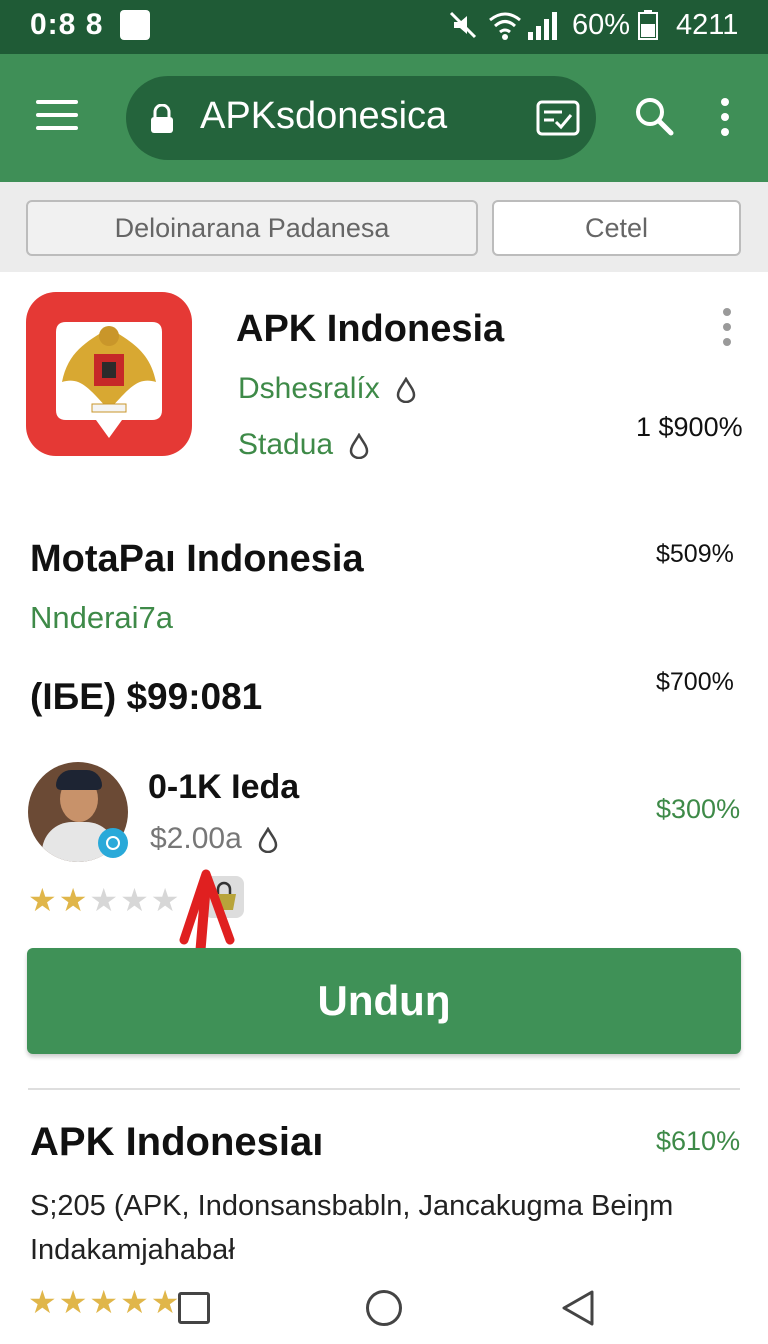 Image resolution: width=768 pixels, height=1344 pixels. I want to click on section-subtitle: Nnderai7a, so click(101, 618).